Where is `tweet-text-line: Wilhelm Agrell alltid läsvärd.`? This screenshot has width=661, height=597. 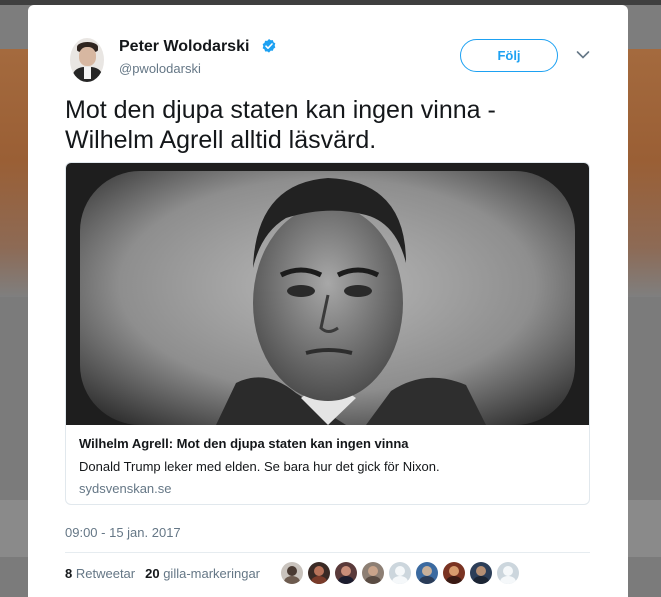
tweet-text-line: Wilhelm Agrell alltid läsvärd. is located at coordinates (221, 140).